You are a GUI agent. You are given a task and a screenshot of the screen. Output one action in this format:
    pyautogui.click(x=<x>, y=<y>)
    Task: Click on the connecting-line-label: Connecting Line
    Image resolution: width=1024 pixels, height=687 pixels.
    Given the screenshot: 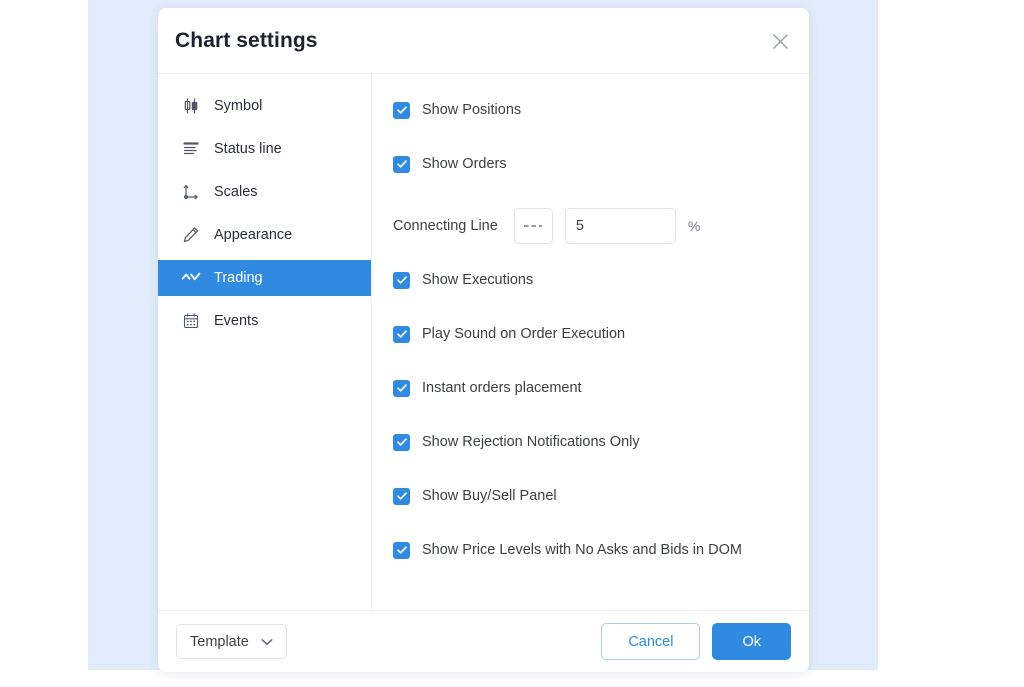 What is the action you would take?
    pyautogui.click(x=445, y=226)
    